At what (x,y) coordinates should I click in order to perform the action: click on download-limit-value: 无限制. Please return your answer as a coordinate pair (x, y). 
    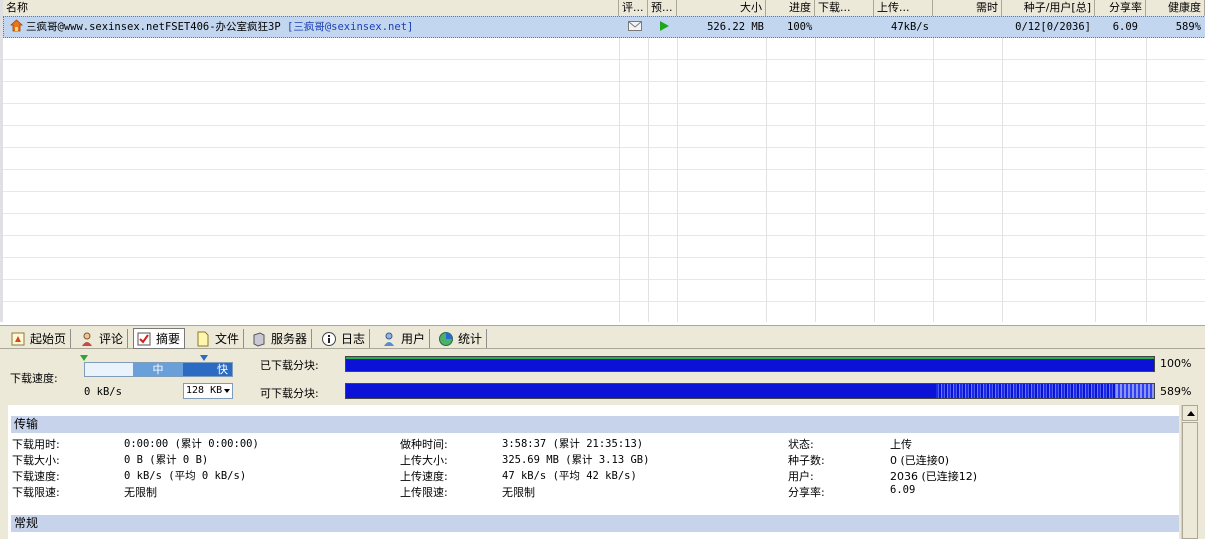
    Looking at the image, I should click on (140, 492).